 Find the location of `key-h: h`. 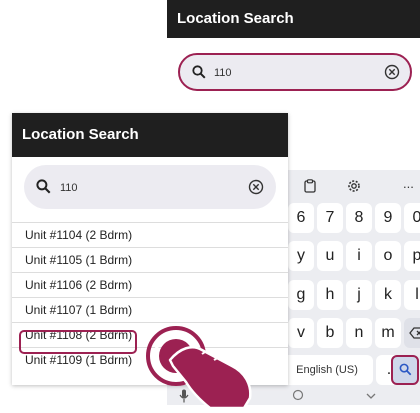

key-h: h is located at coordinates (330, 295).